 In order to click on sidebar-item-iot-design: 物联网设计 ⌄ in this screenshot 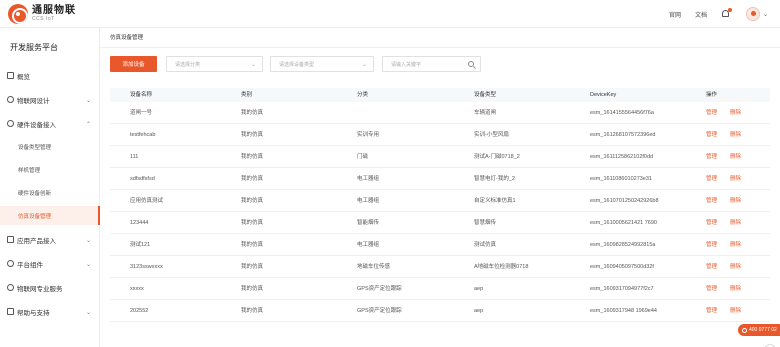, I will do `click(50, 100)`.